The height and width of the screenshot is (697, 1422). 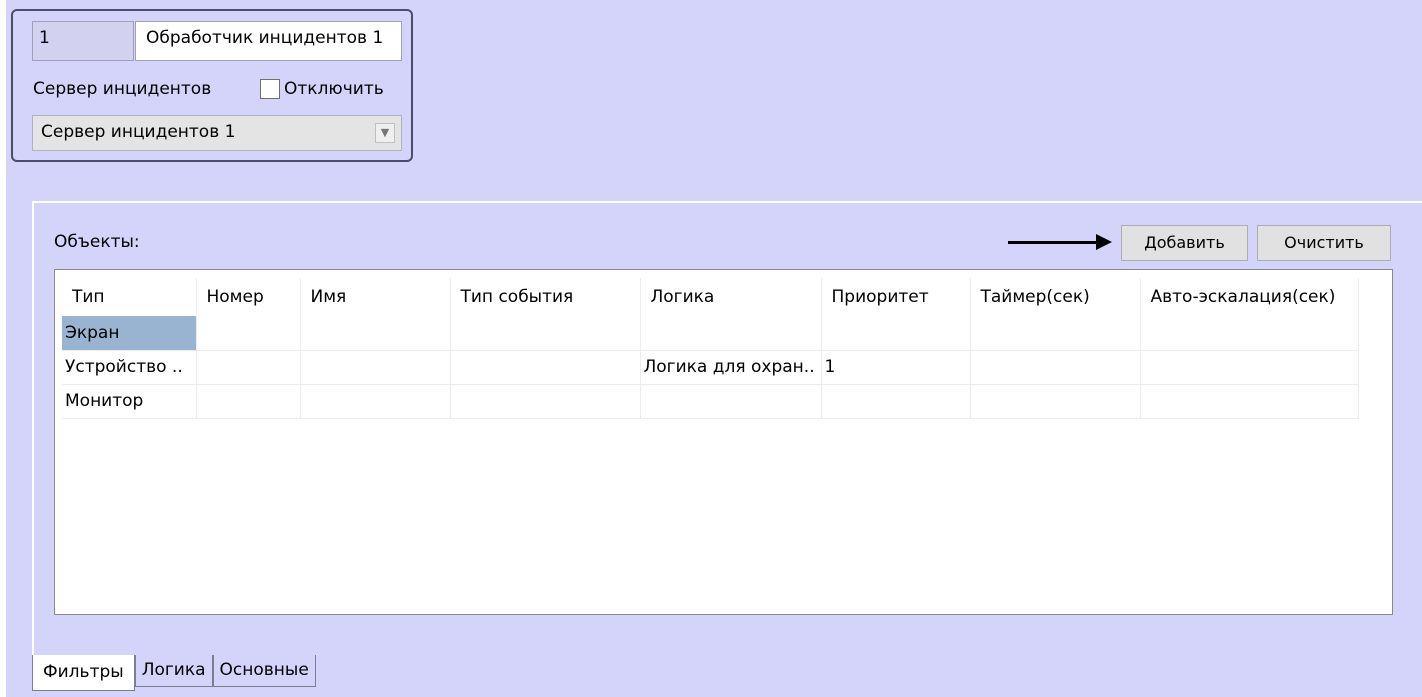 What do you see at coordinates (122, 89) in the screenshot?
I see `incident-server-label: Сервер инцидентов` at bounding box center [122, 89].